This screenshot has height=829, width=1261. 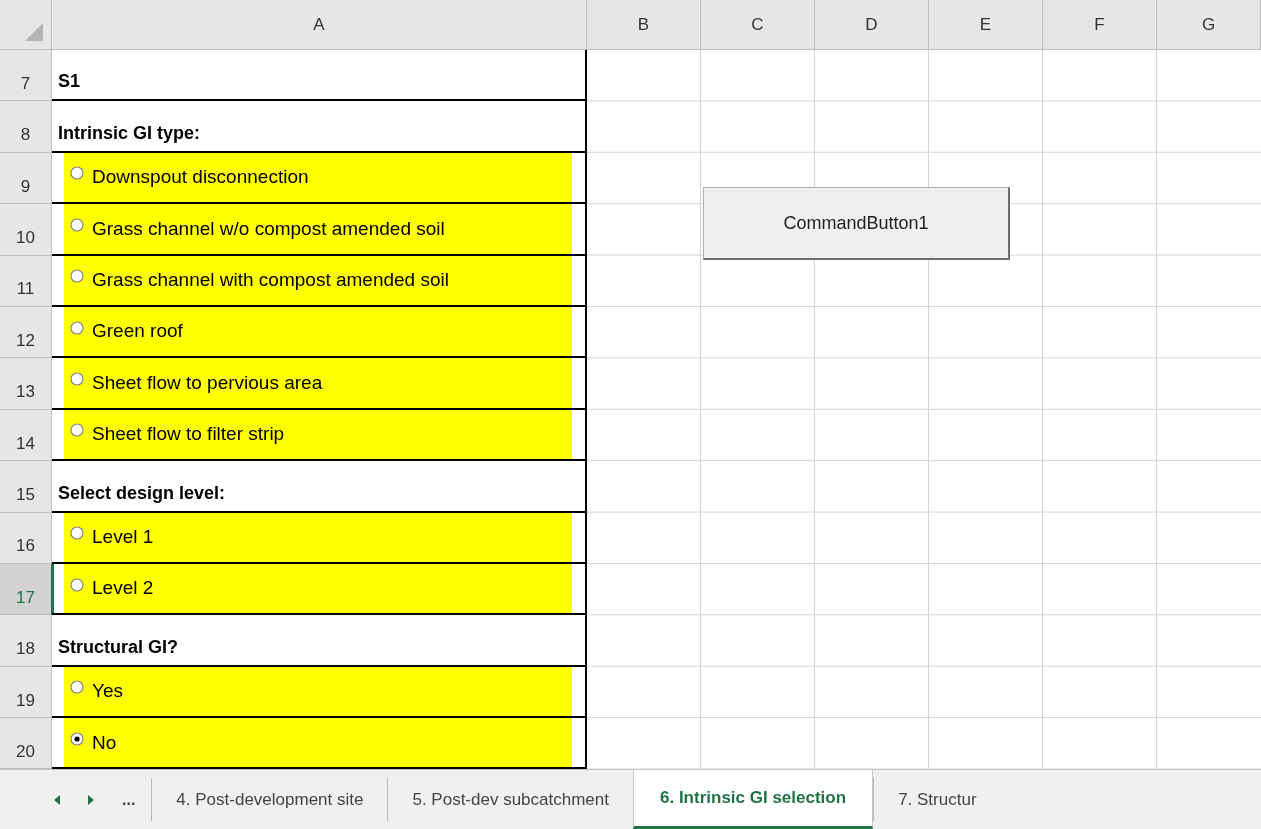 What do you see at coordinates (26, 641) in the screenshot?
I see `row-header: 18` at bounding box center [26, 641].